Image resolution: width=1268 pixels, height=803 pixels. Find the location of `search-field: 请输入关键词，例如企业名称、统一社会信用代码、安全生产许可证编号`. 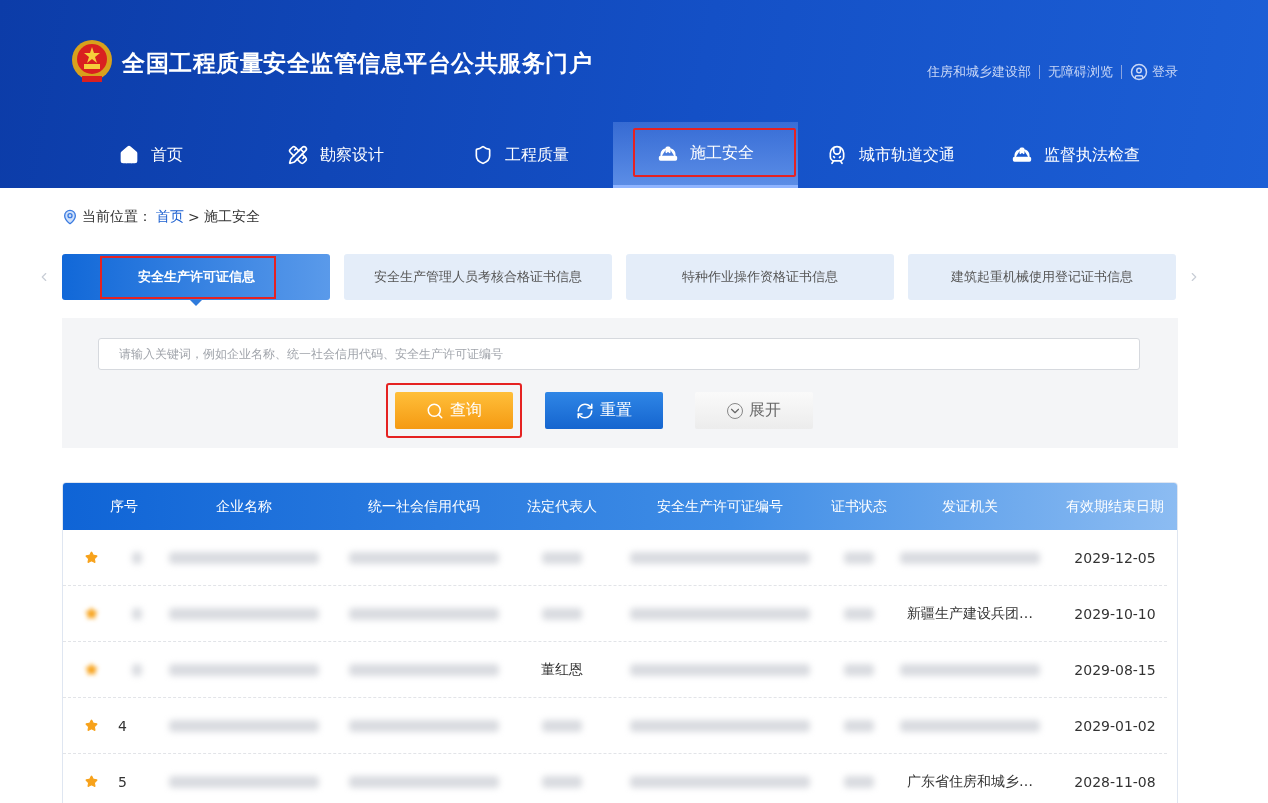

search-field: 请输入关键词，例如企业名称、统一社会信用代码、安全生产许可证编号 is located at coordinates (619, 354).